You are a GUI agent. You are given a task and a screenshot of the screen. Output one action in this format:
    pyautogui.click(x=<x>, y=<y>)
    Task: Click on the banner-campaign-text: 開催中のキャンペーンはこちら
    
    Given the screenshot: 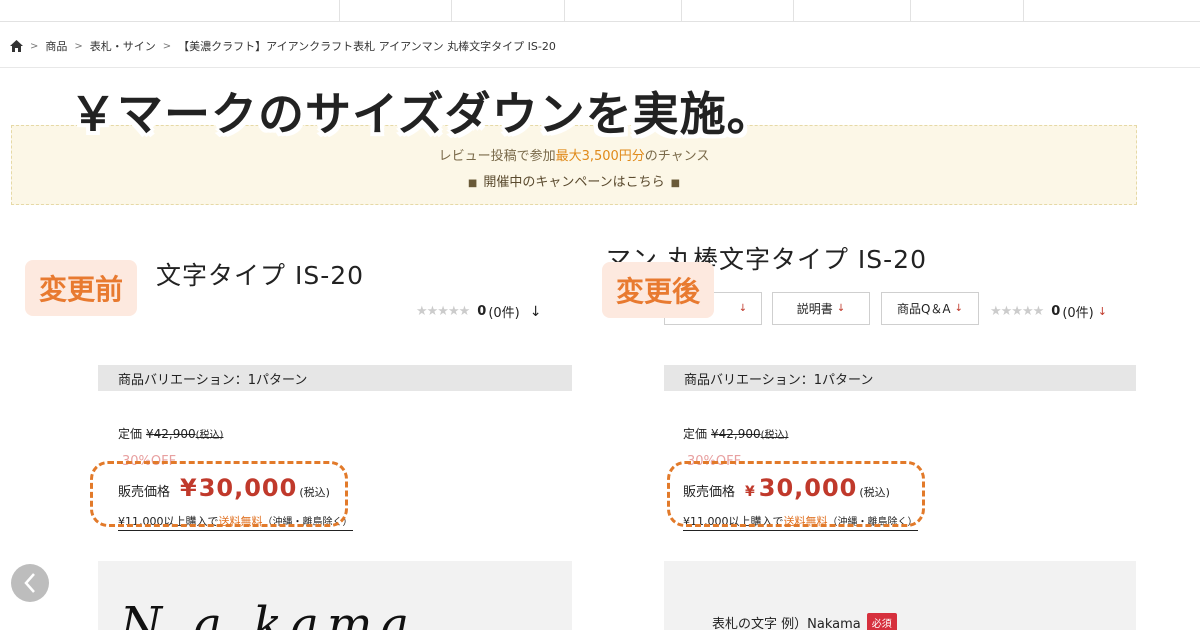 What is the action you would take?
    pyautogui.click(x=574, y=182)
    